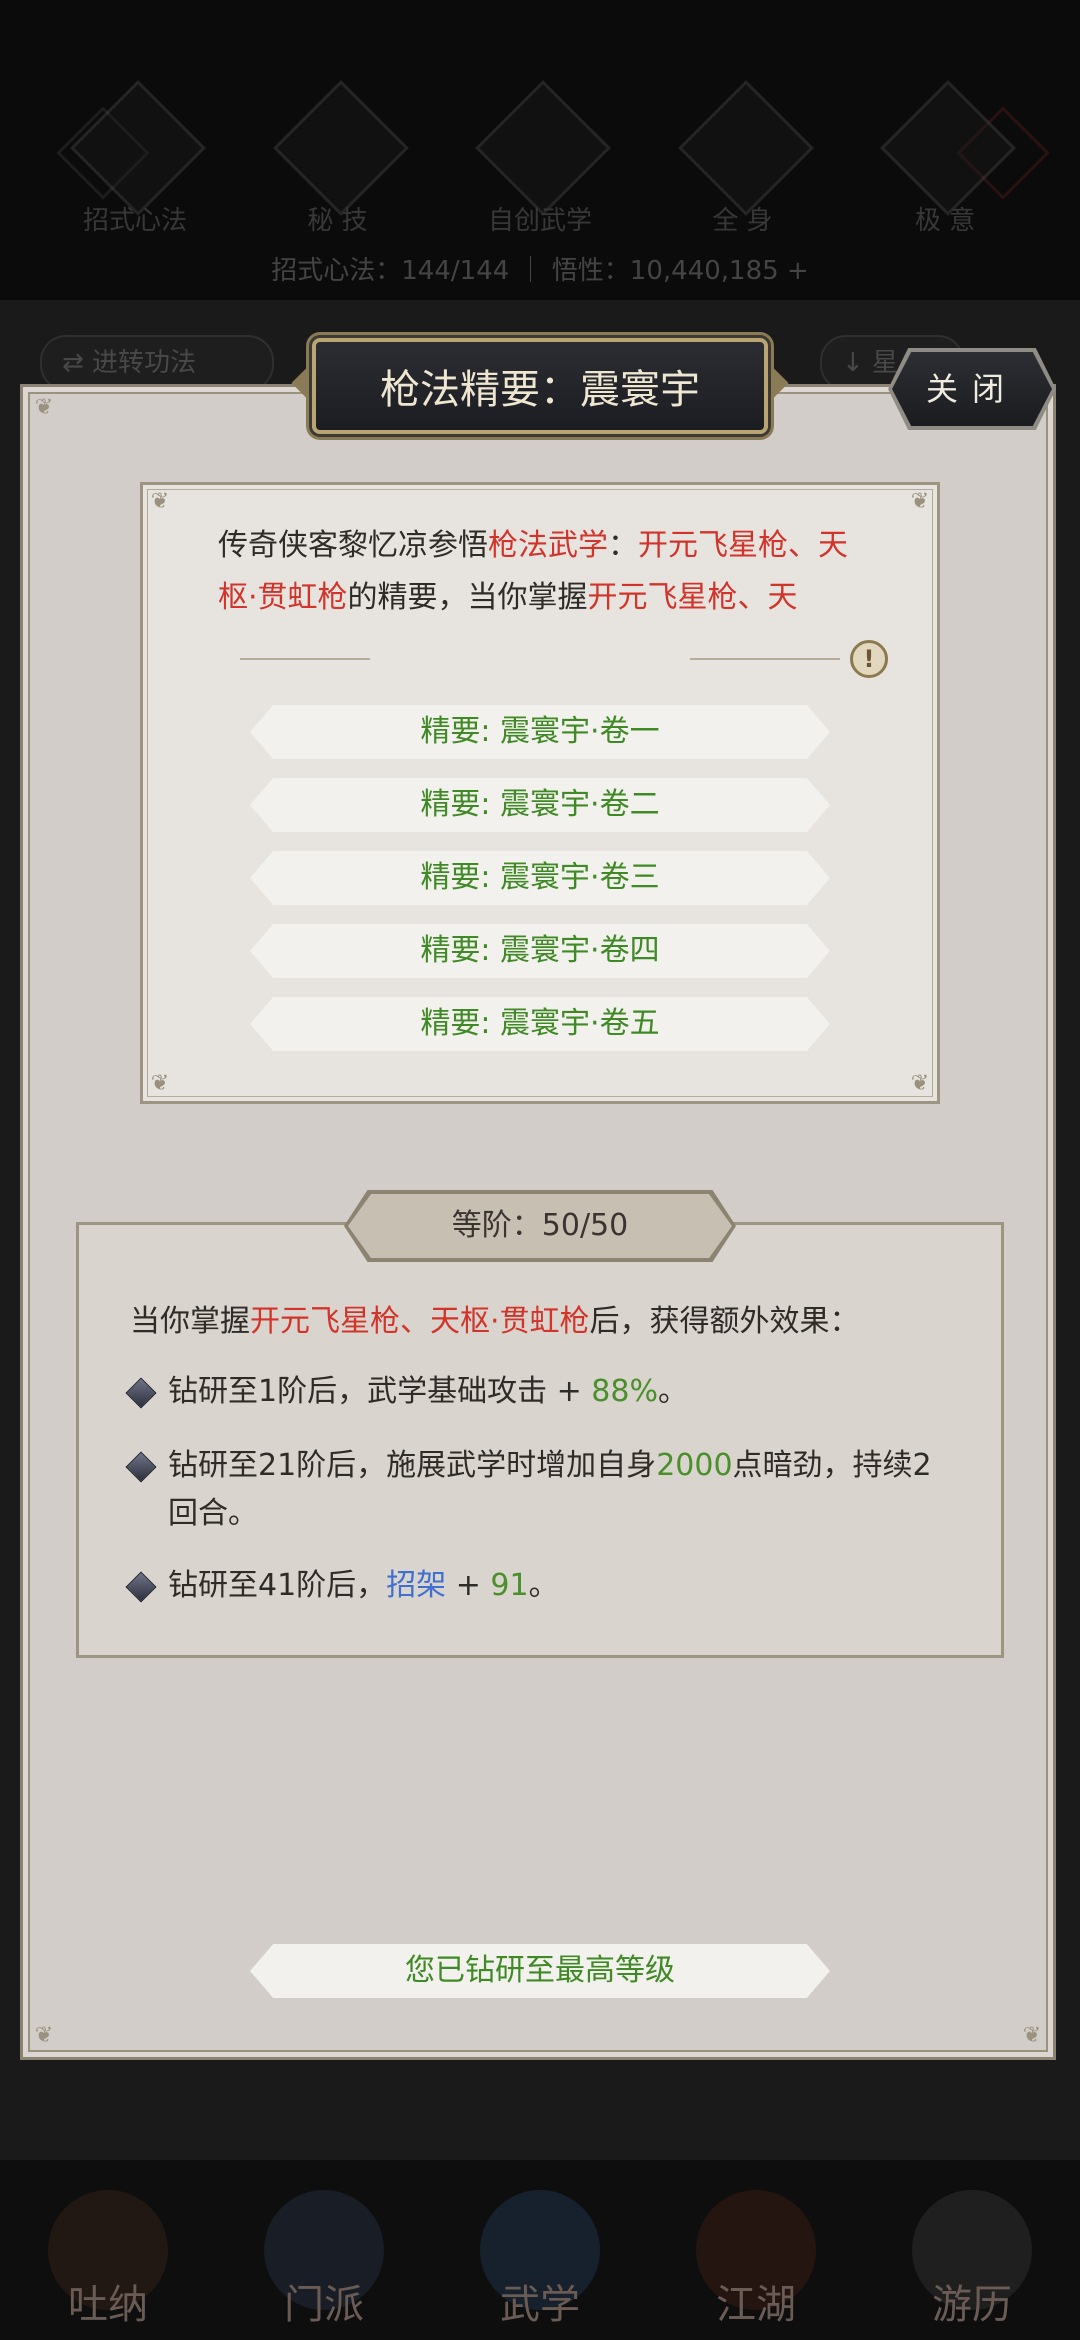  Describe the element at coordinates (277, 1585) in the screenshot. I see `effect-text: 钻研至41阶后，` at that location.